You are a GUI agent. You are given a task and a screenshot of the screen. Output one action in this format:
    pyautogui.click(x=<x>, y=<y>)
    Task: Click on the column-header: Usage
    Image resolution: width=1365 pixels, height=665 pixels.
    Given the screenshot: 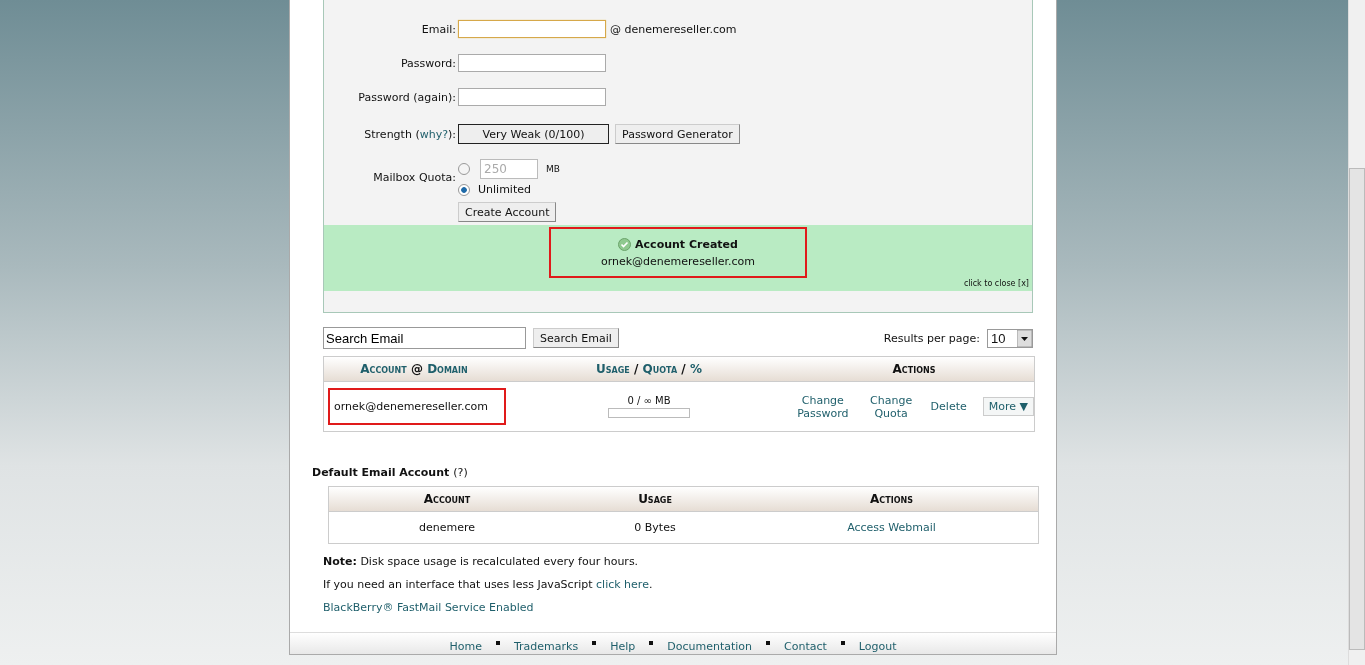 What is the action you would take?
    pyautogui.click(x=655, y=499)
    